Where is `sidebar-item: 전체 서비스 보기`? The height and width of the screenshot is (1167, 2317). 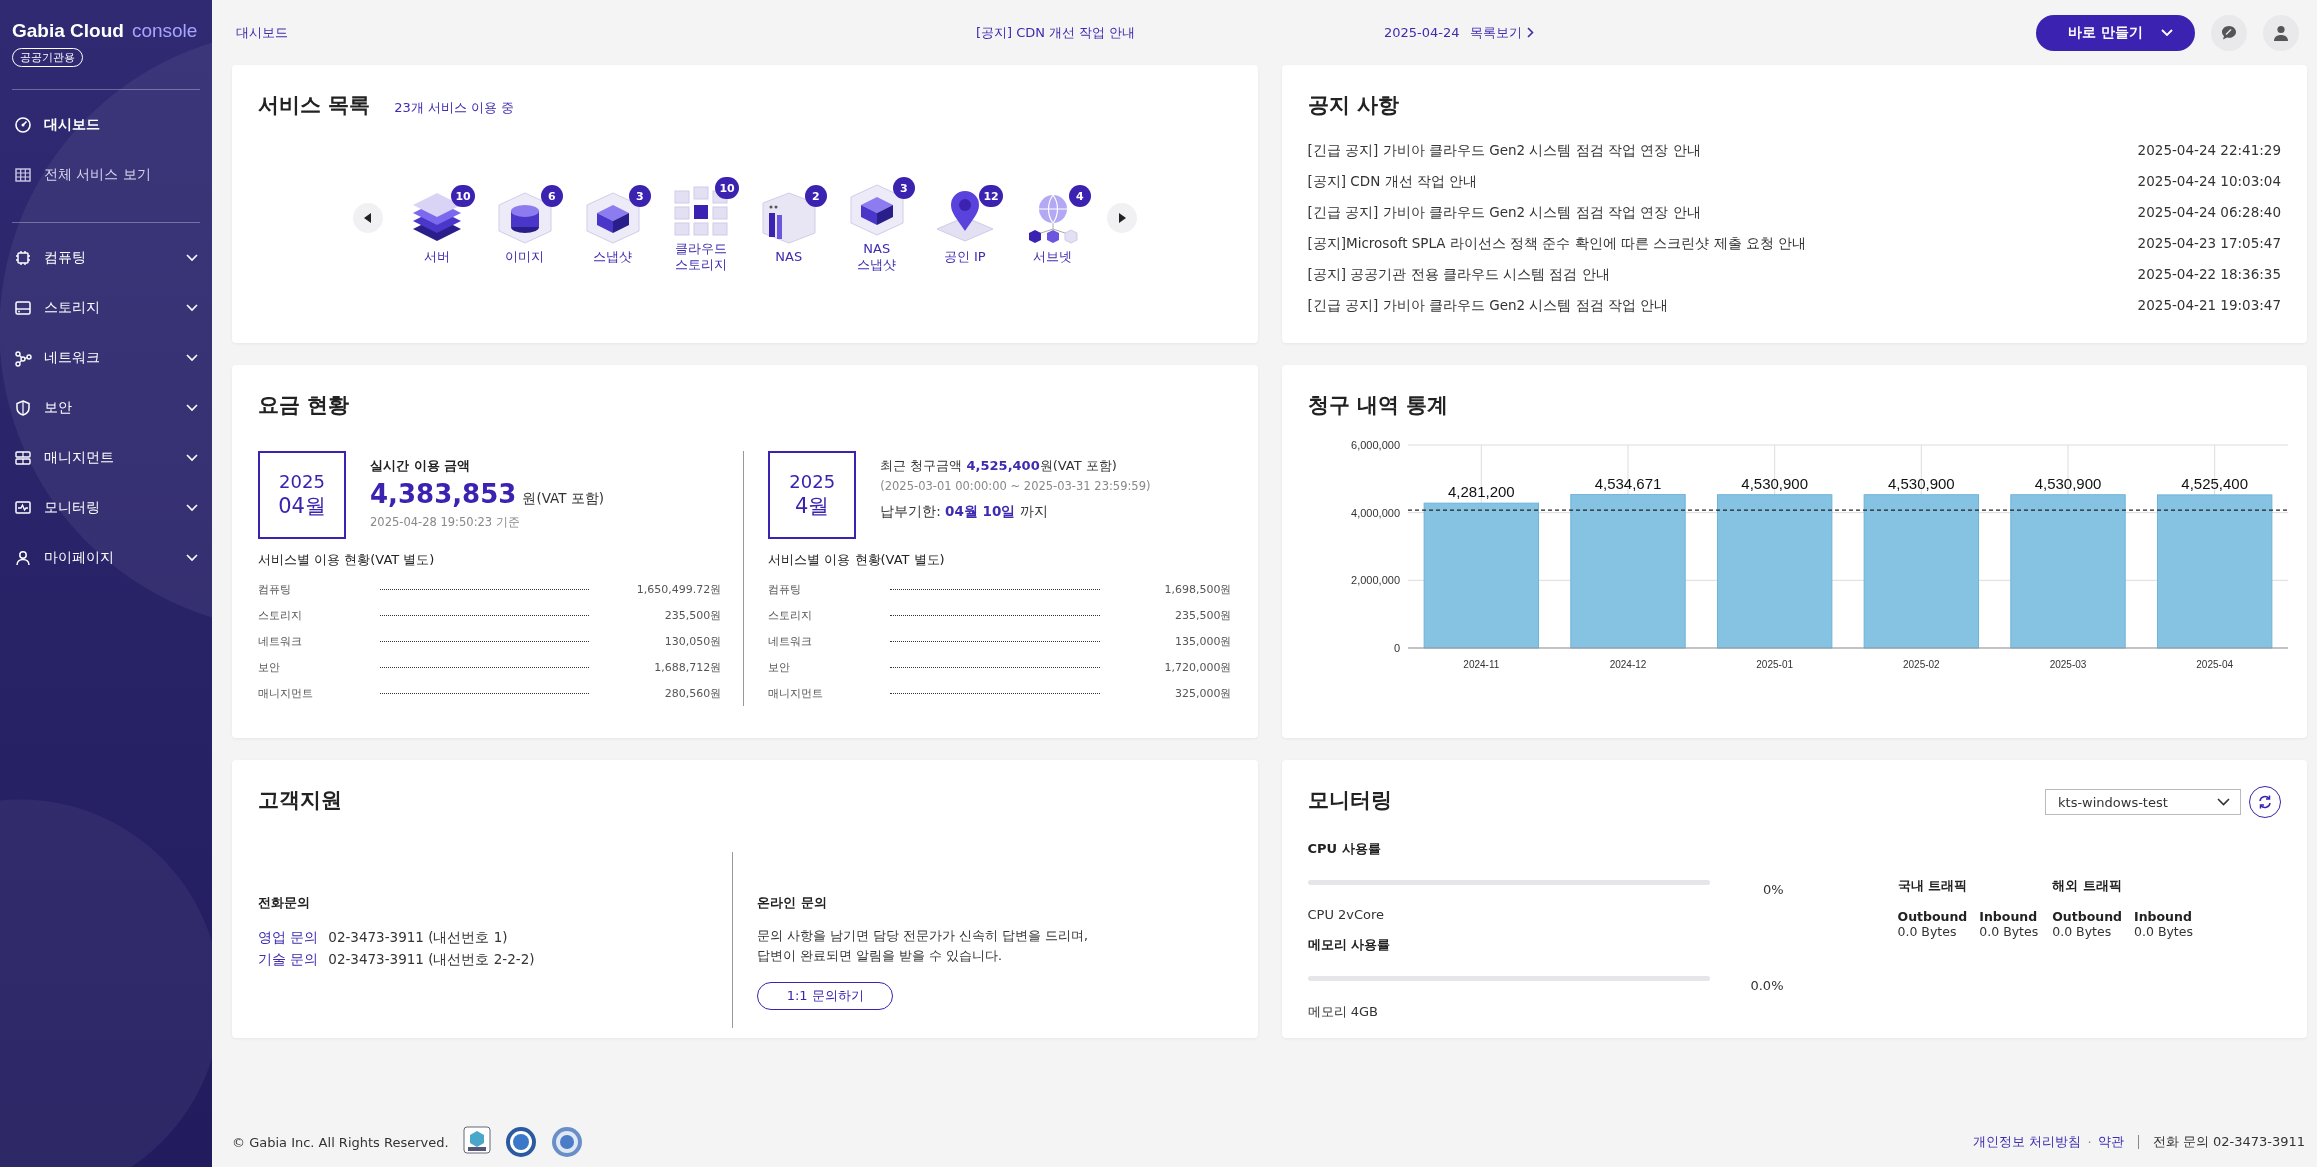
sidebar-item: 전체 서비스 보기 is located at coordinates (106, 175).